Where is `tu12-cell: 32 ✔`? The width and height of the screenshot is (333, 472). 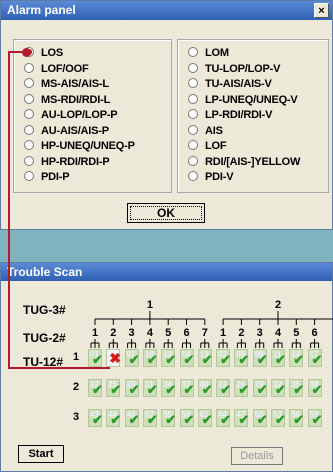
tu12-cell: 32 ✔ is located at coordinates (278, 388).